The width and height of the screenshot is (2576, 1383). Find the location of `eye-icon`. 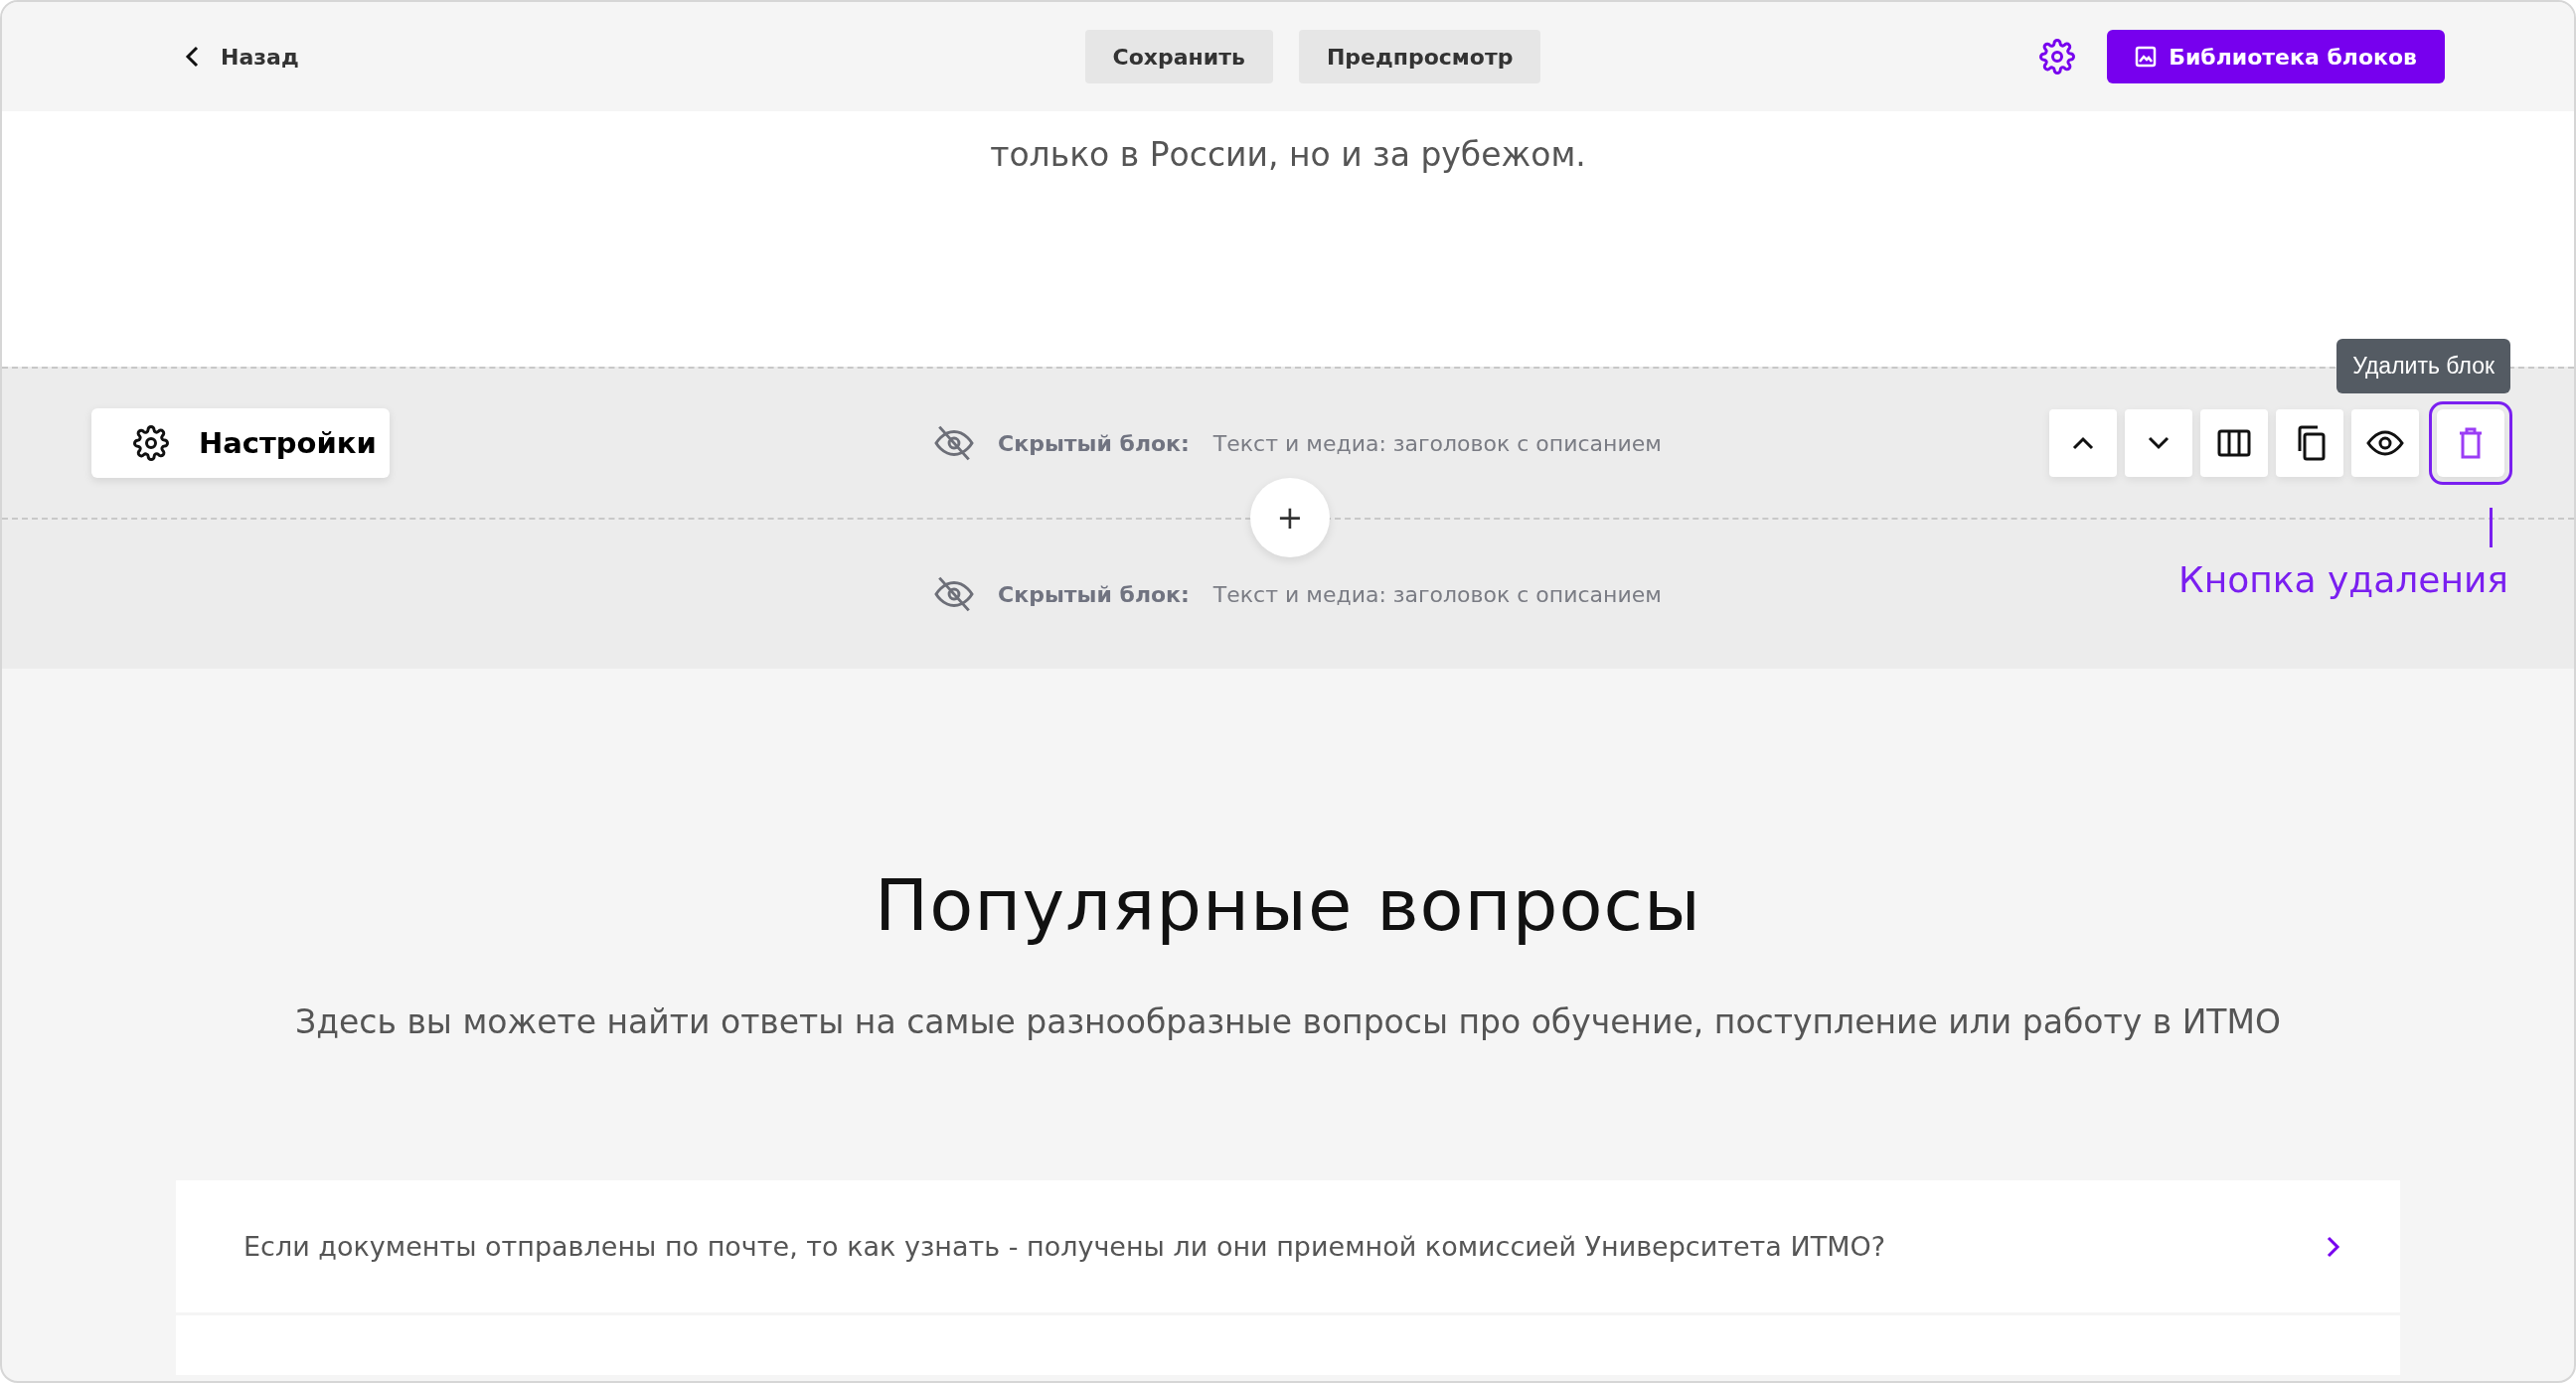

eye-icon is located at coordinates (2385, 443).